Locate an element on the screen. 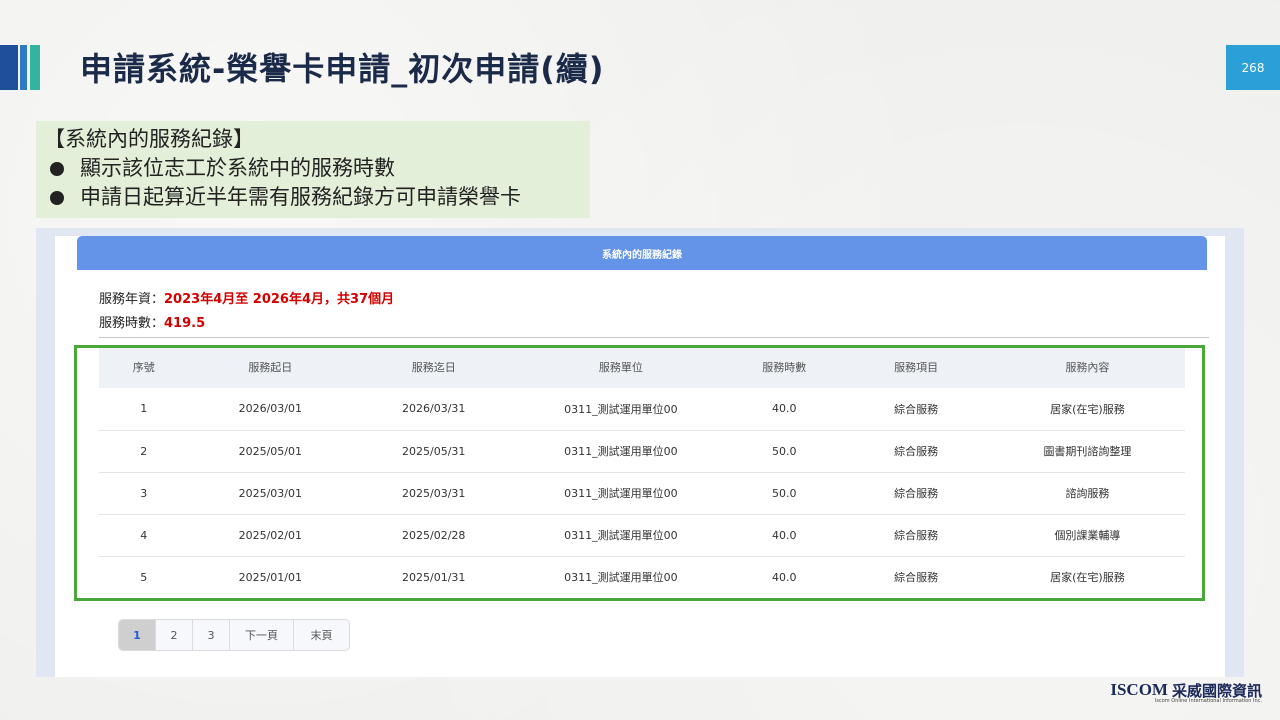 This screenshot has height=720, width=1280. summary-info: 服務年資：2023年4月至 2026年4月，共37個月 服務時數：419.5 is located at coordinates (246, 312).